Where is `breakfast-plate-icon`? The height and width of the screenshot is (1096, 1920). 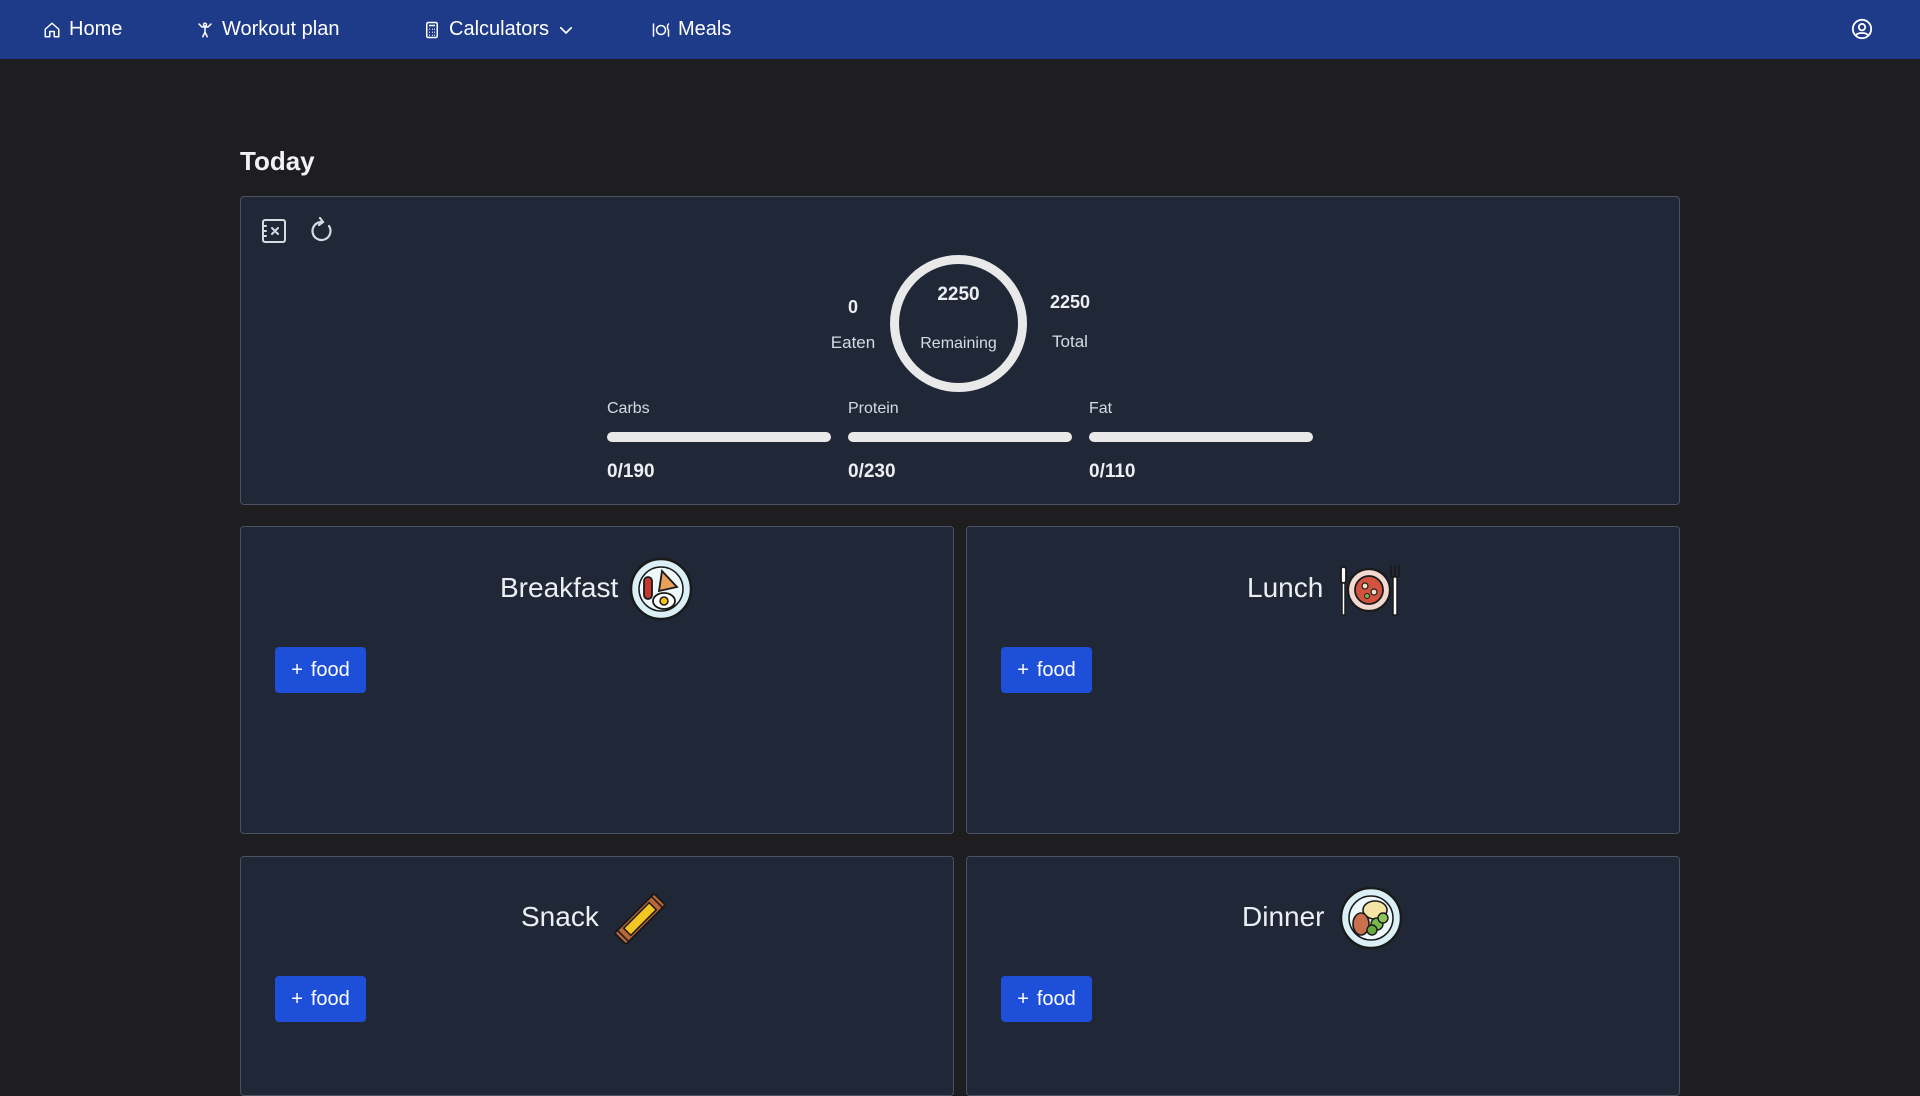 breakfast-plate-icon is located at coordinates (661, 589).